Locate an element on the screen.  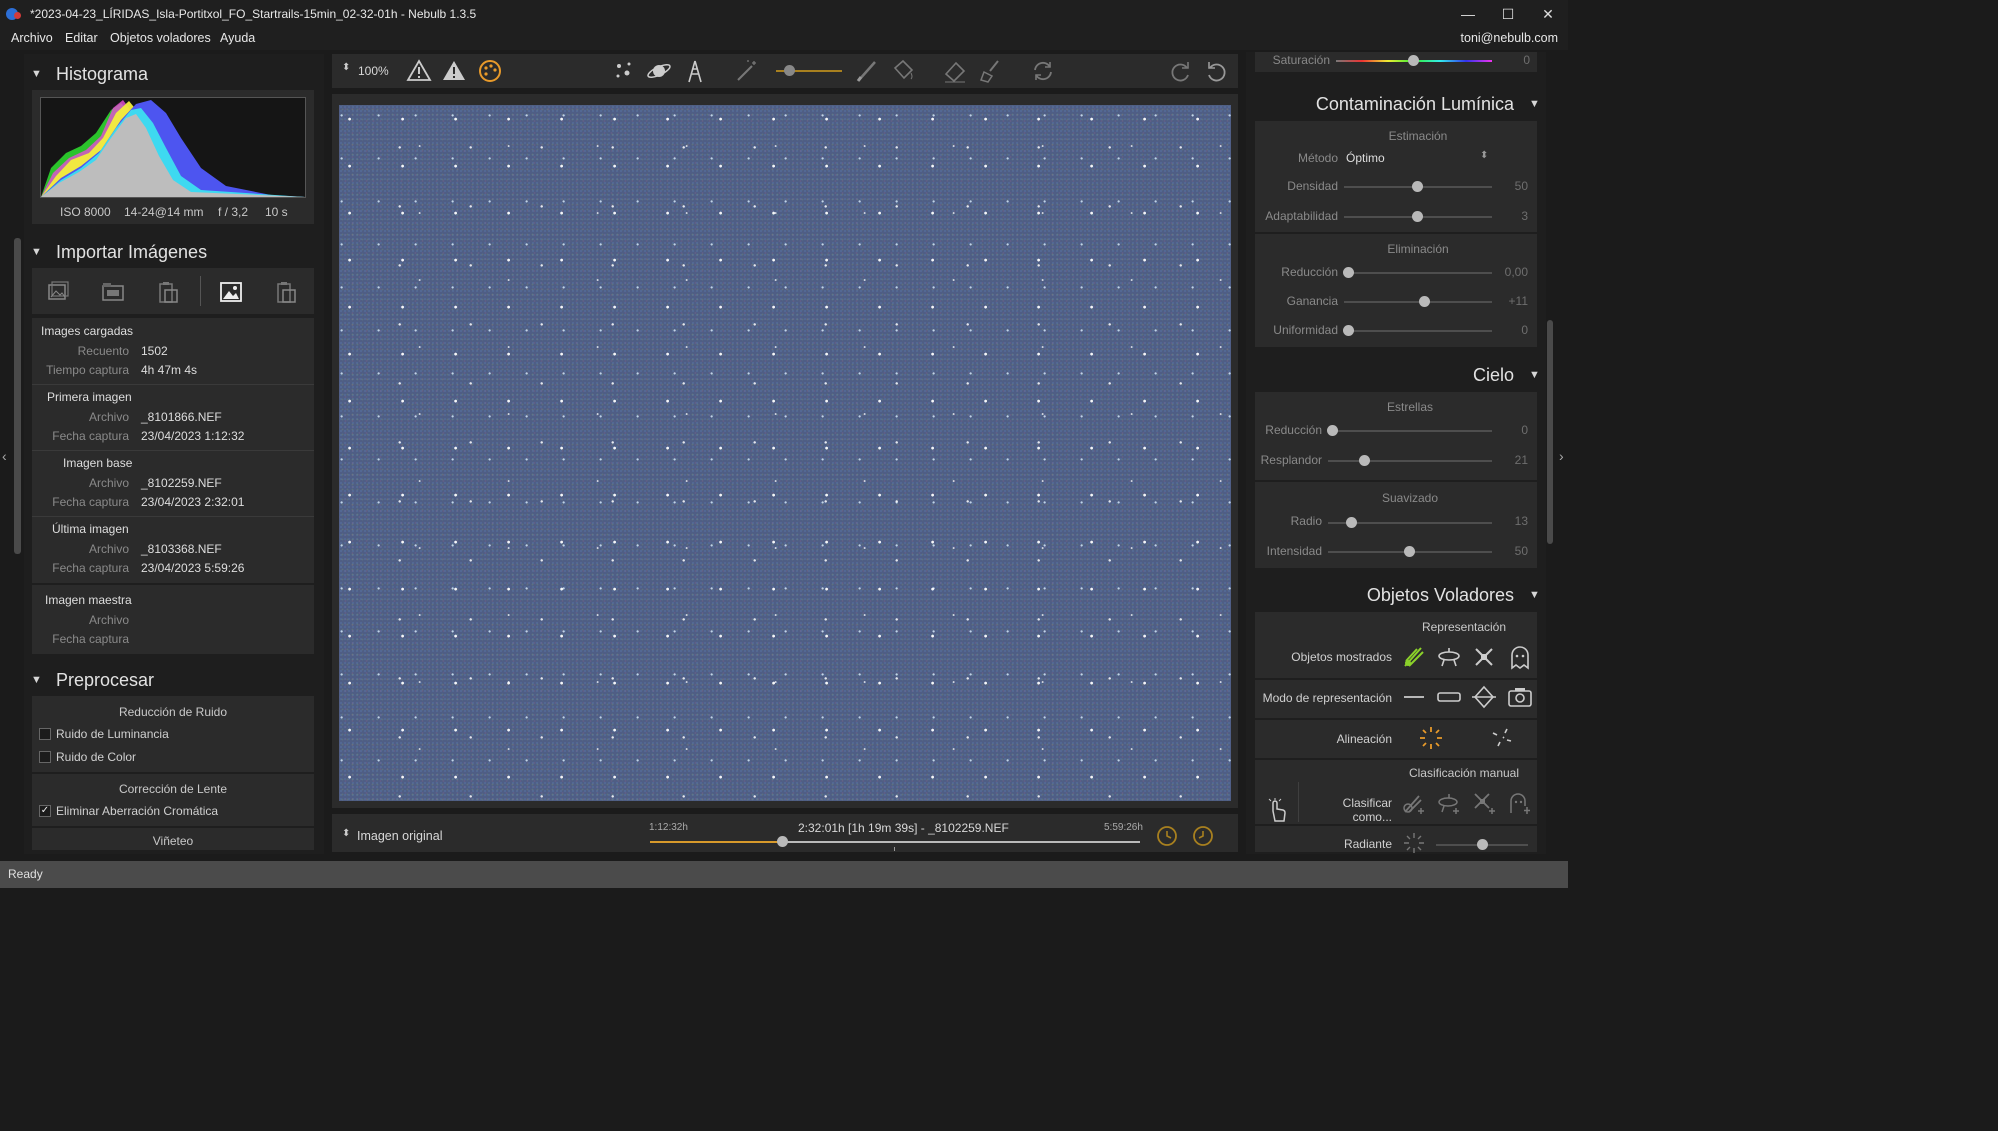
clean-brush-icon is located at coordinates (991, 71).